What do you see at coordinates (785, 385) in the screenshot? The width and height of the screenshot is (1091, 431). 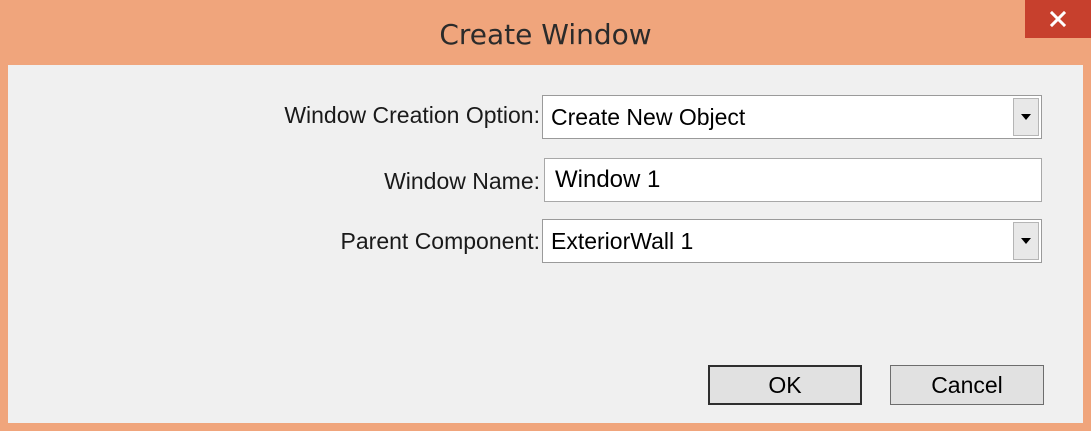 I see `ok-button: OK` at bounding box center [785, 385].